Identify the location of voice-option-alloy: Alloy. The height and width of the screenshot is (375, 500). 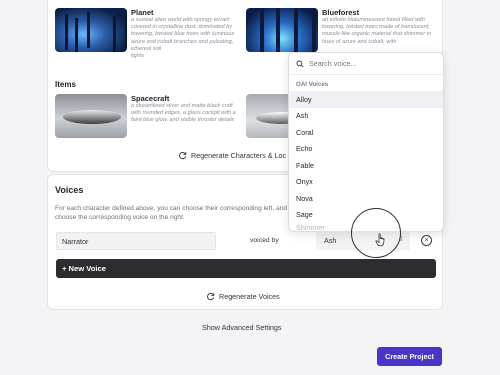
(366, 99).